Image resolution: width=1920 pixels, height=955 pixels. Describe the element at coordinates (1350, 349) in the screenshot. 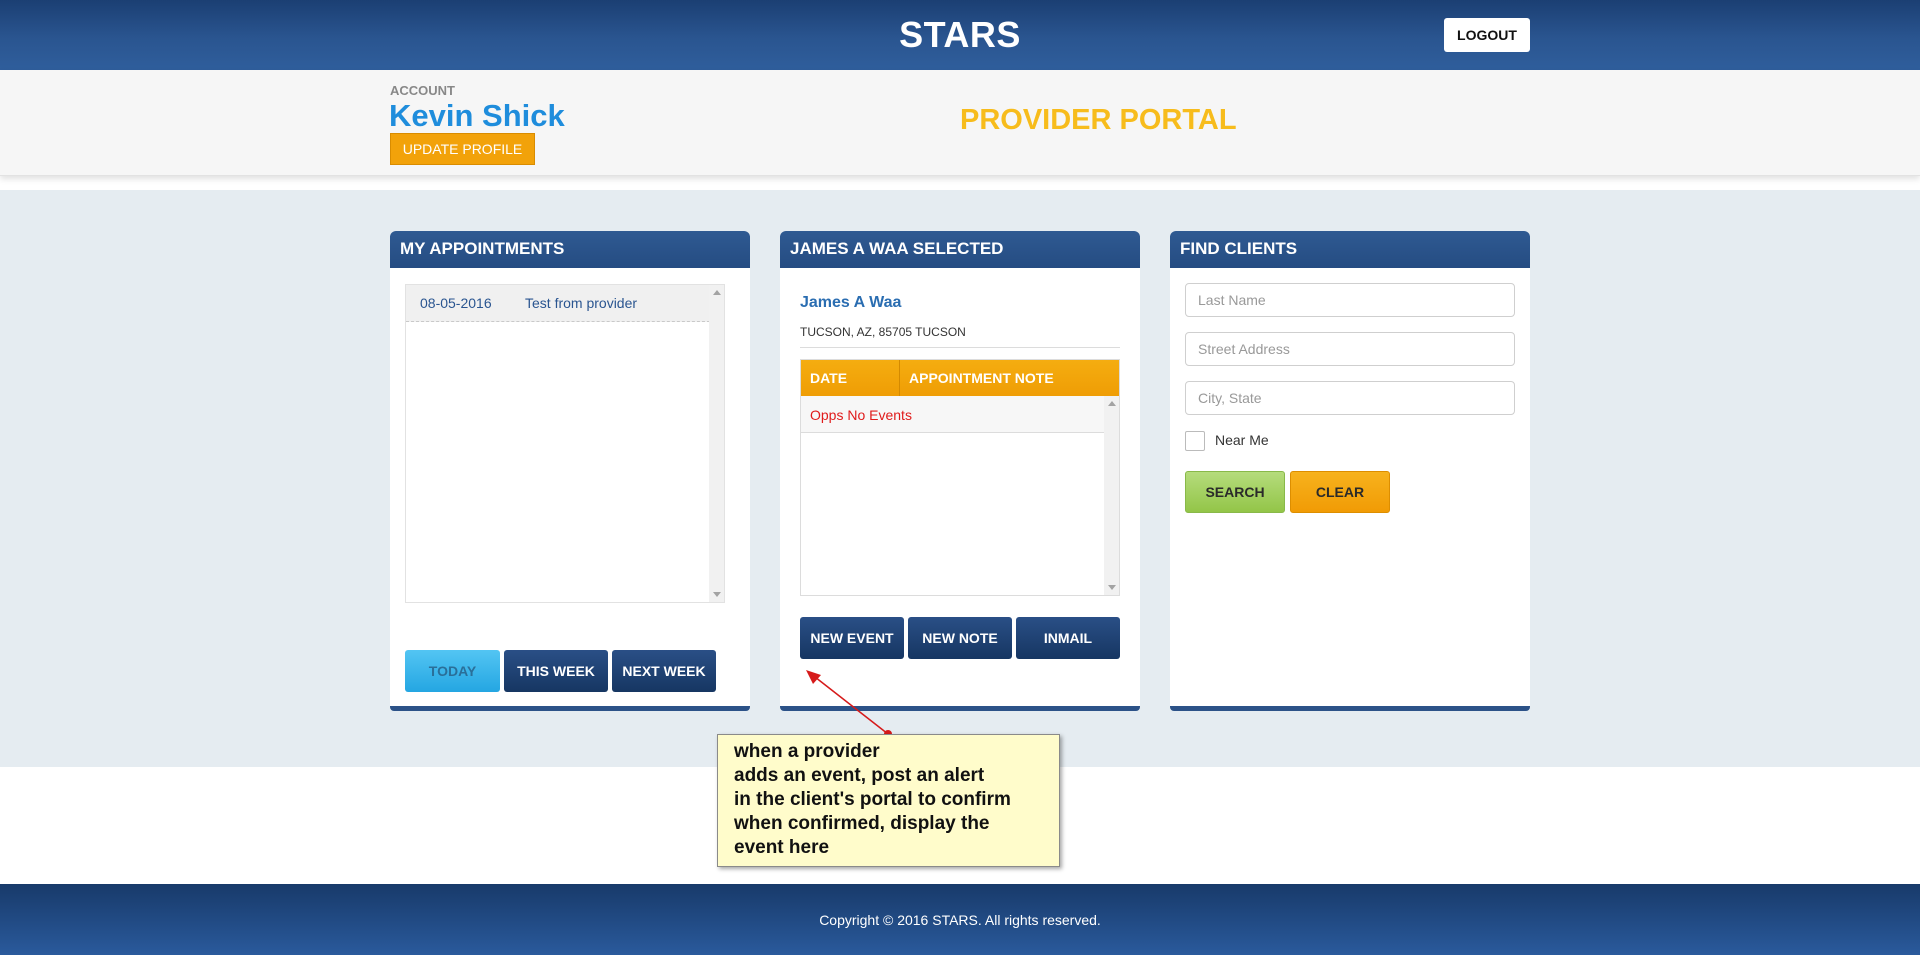

I see `street-address-input` at that location.